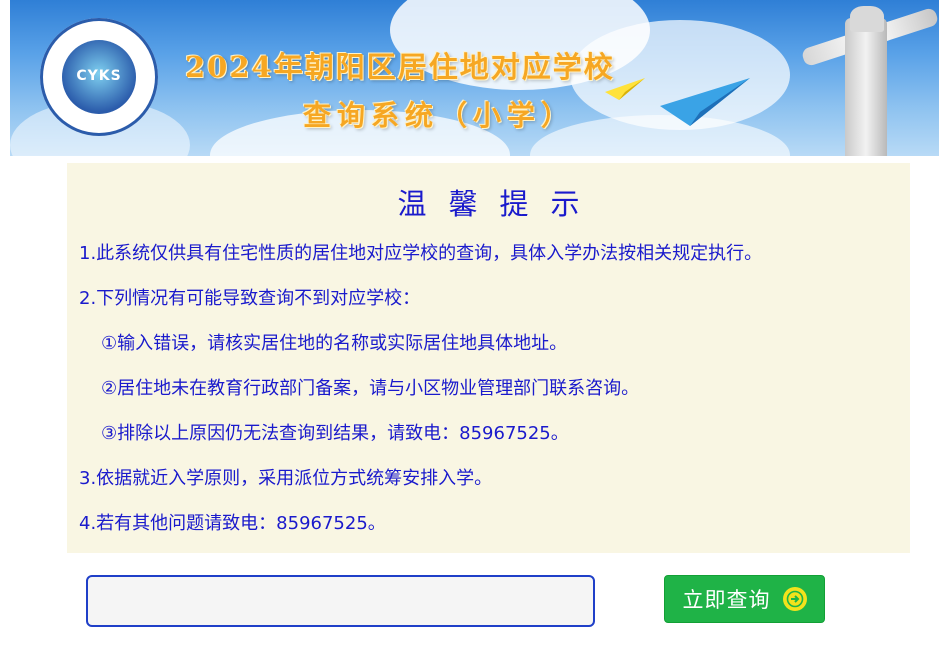  What do you see at coordinates (794, 599) in the screenshot?
I see `arrow-right-circle-icon` at bounding box center [794, 599].